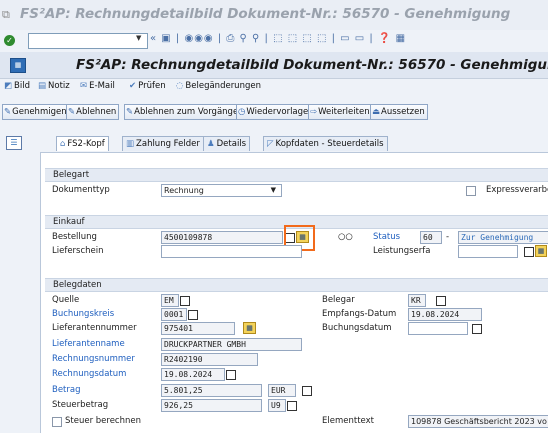  Describe the element at coordinates (103, 421) in the screenshot. I see `steuer-berechnen-label: Steuer berechnen` at that location.